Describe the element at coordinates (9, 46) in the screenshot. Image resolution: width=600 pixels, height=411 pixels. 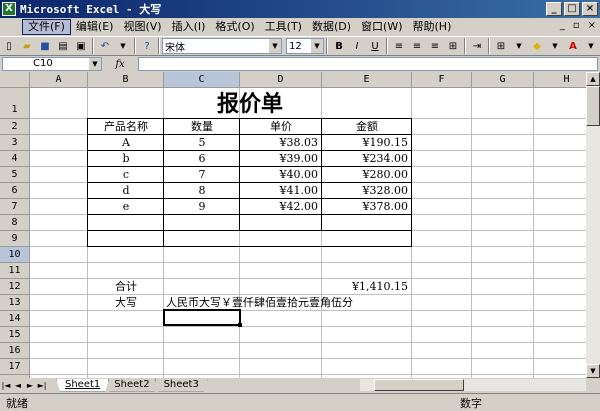
I see `new-icon: ▯` at that location.